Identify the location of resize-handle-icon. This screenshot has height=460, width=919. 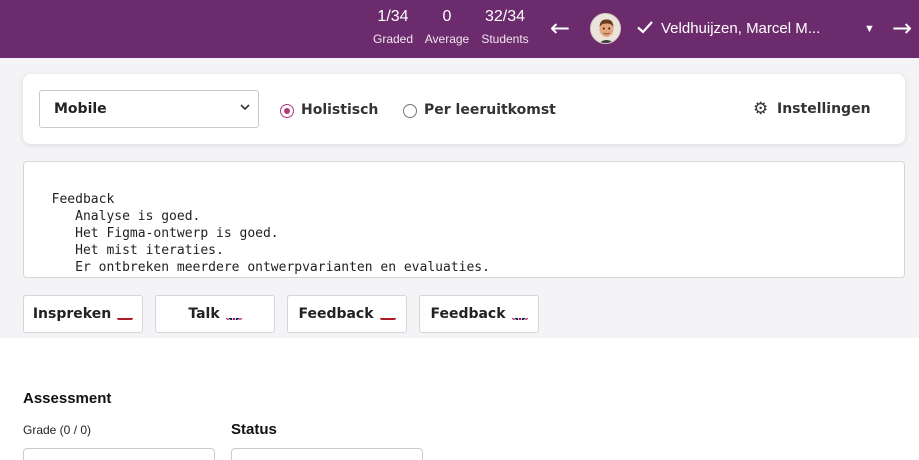
(893, 266).